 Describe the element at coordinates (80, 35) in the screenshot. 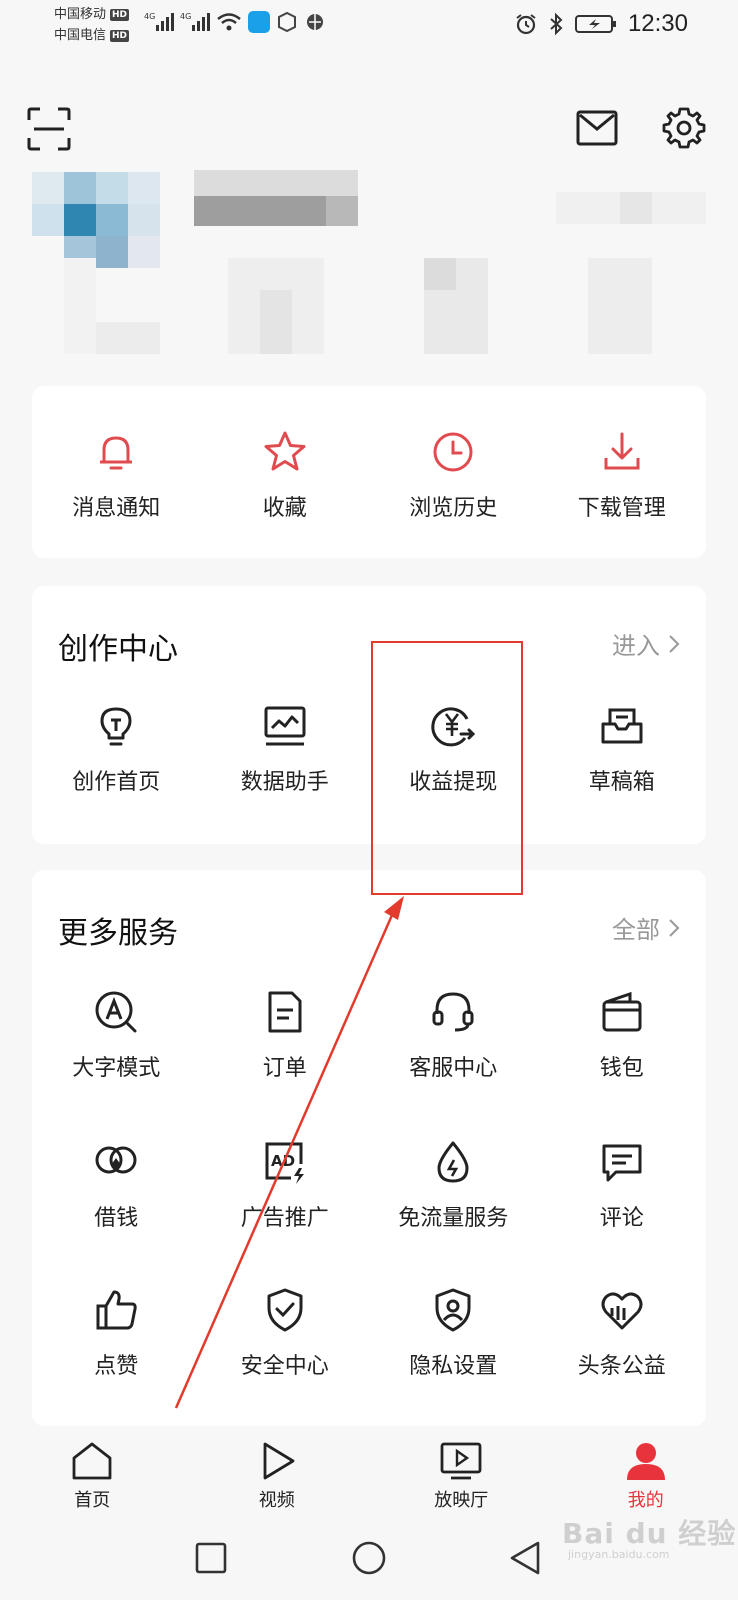

I see `carrier-2-label: 中国电信` at that location.